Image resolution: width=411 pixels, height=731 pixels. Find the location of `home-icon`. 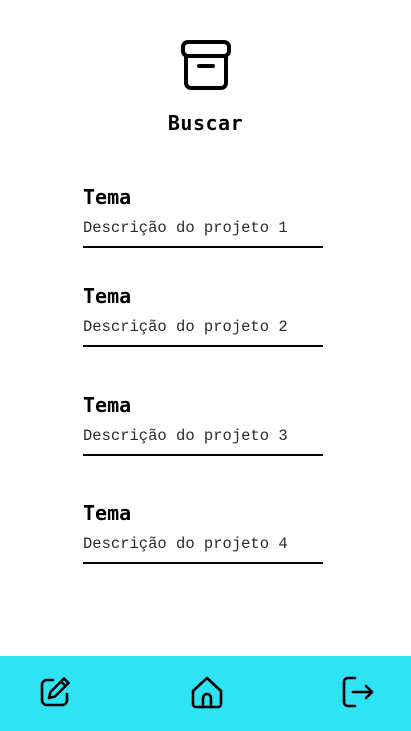

home-icon is located at coordinates (207, 692).